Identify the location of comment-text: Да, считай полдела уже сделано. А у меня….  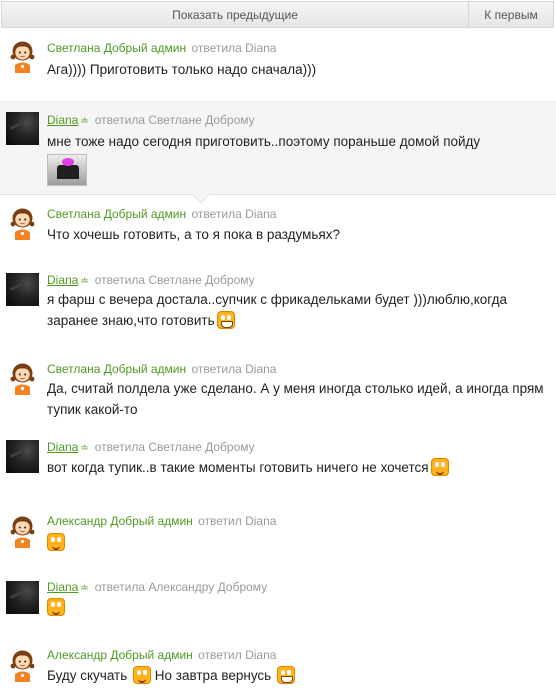
(295, 399).